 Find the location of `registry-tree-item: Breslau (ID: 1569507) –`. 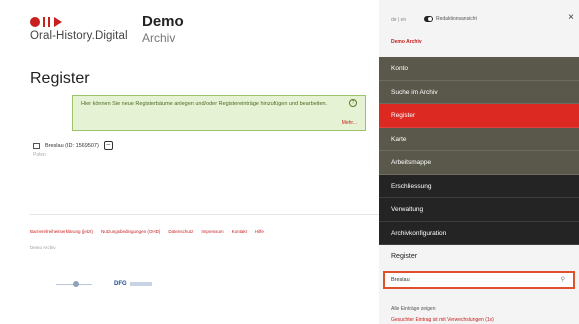

registry-tree-item: Breslau (ID: 1569507) – is located at coordinates (73, 145).